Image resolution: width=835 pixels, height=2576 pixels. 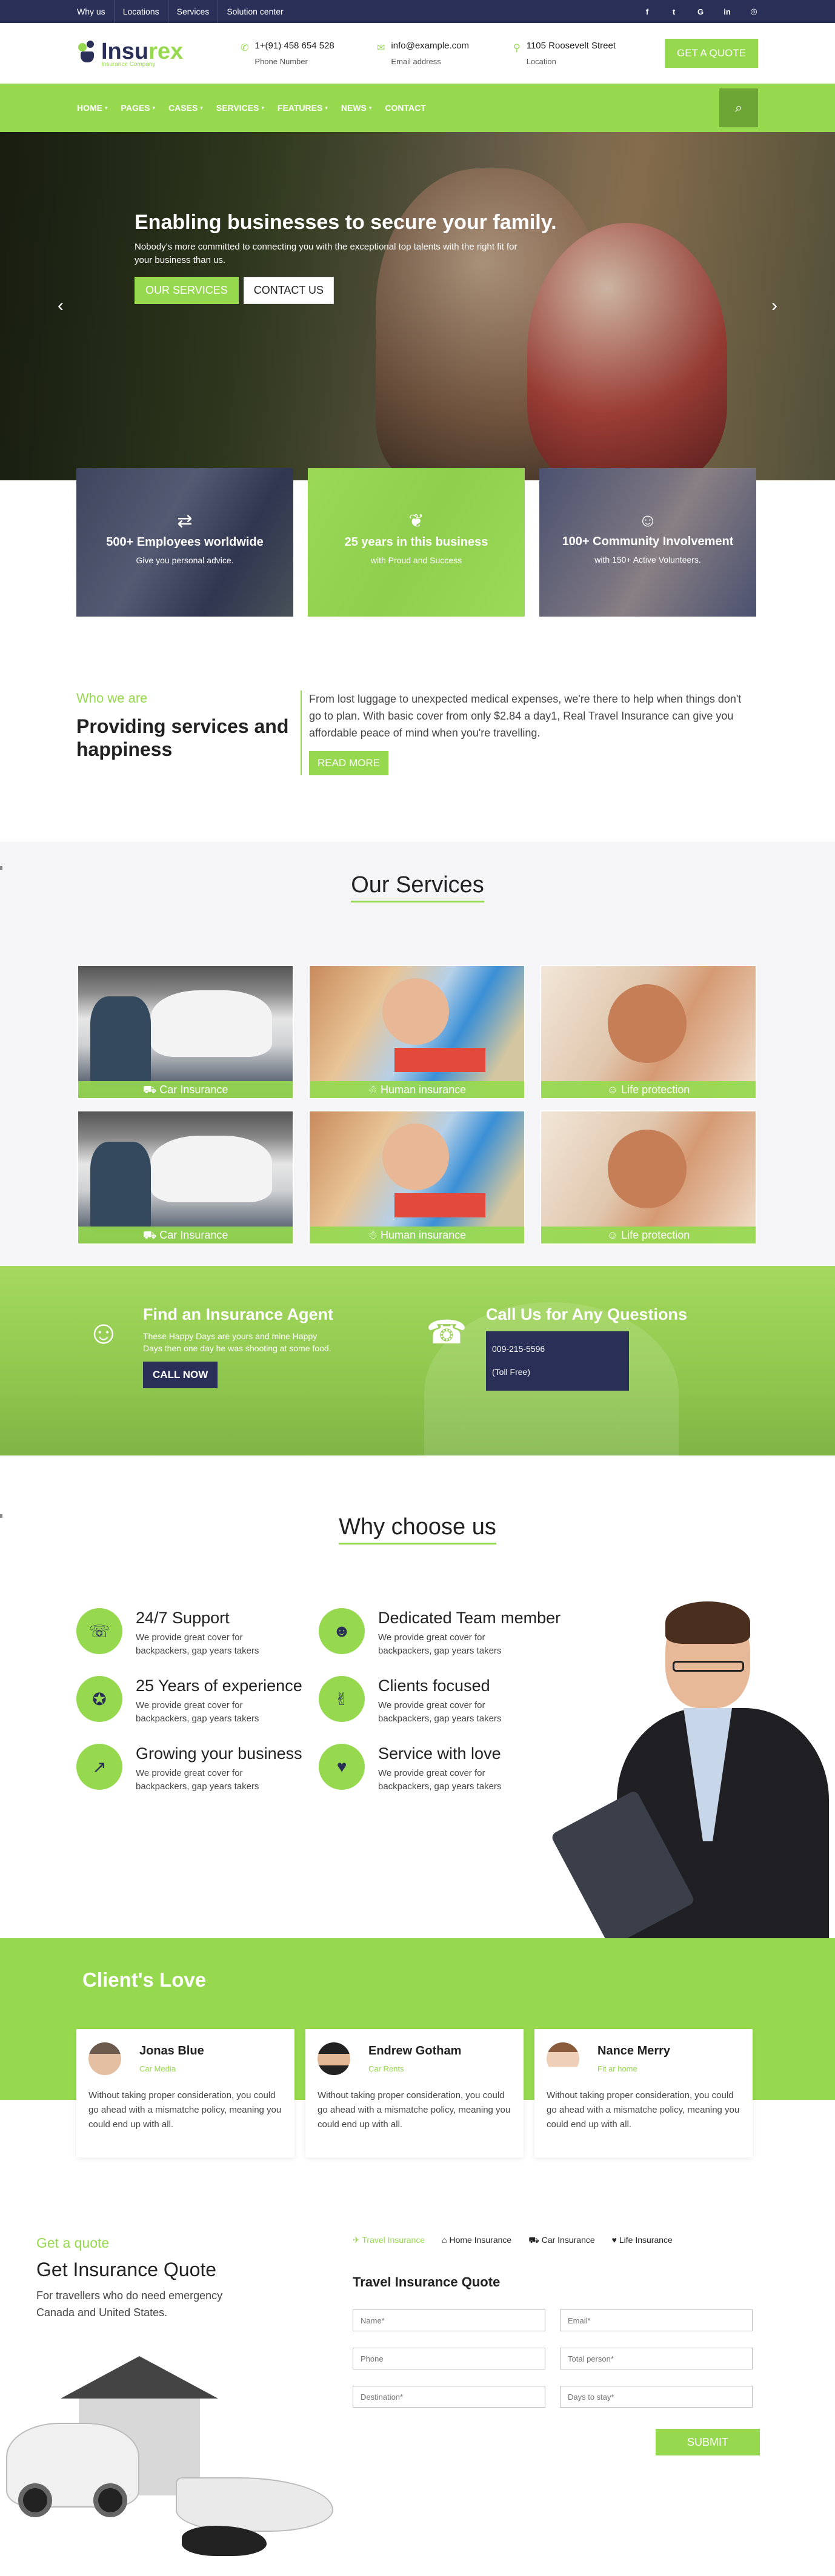 What do you see at coordinates (656, 2320) in the screenshot?
I see `email-field` at bounding box center [656, 2320].